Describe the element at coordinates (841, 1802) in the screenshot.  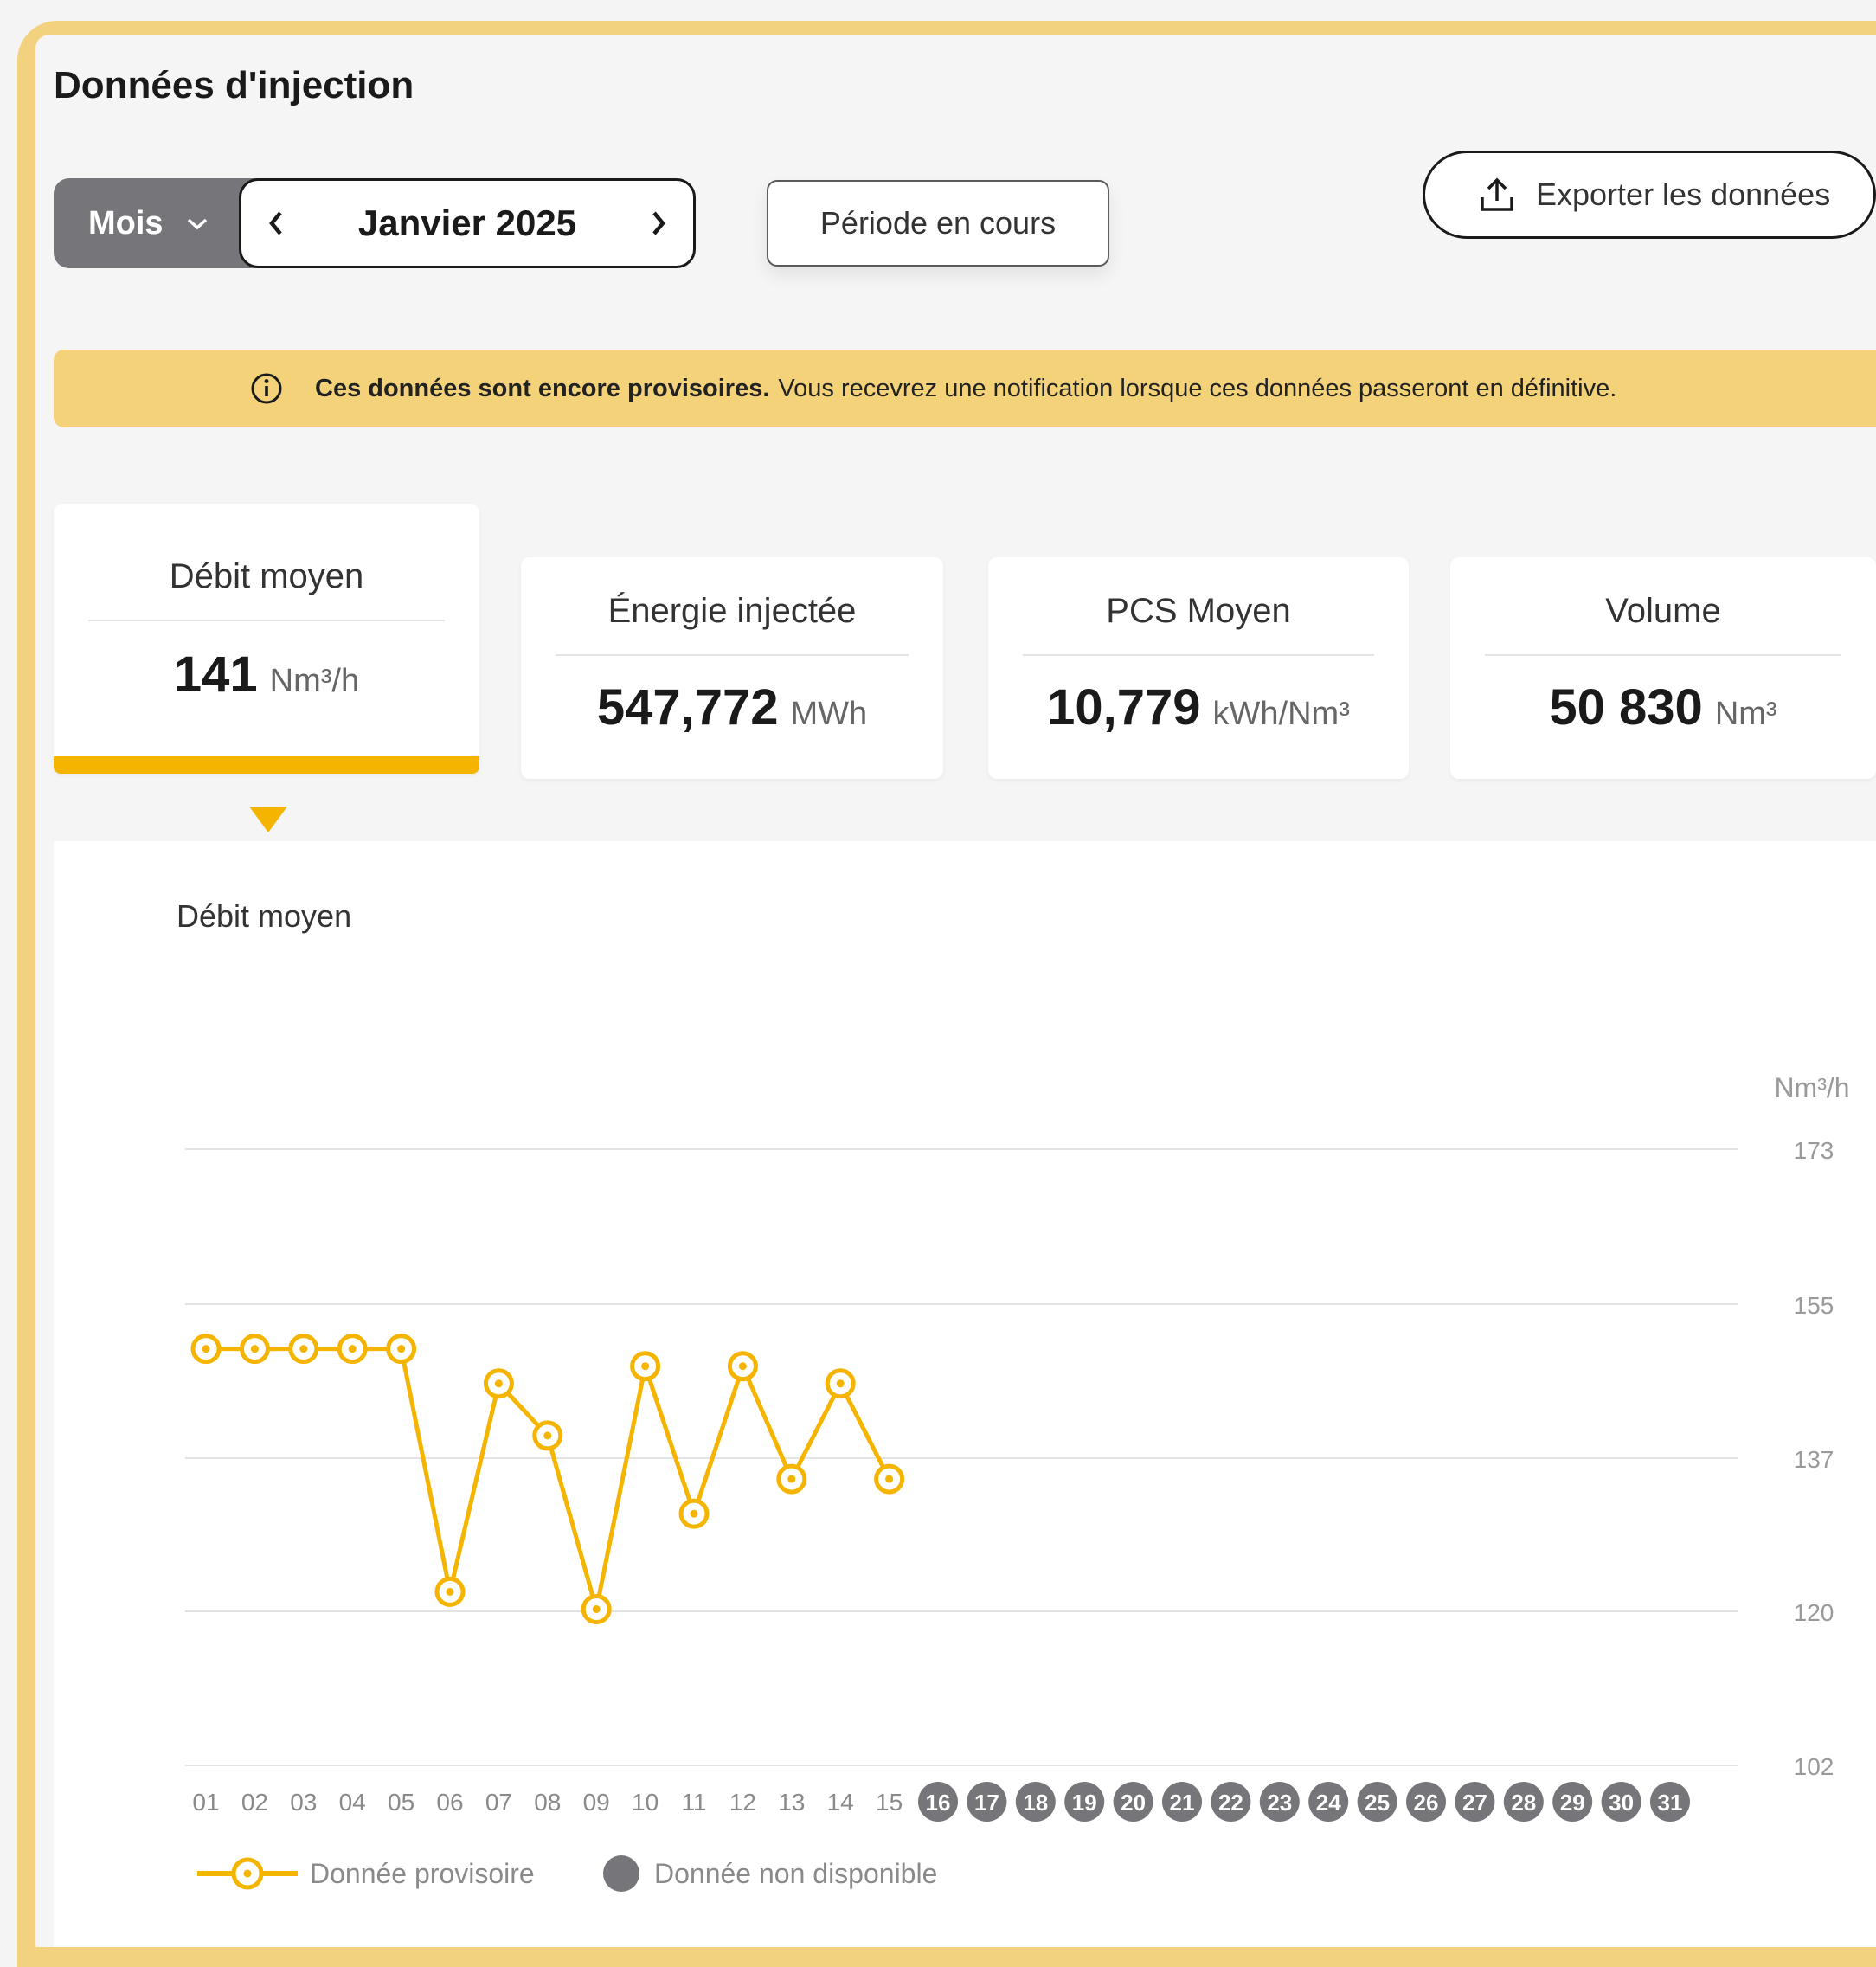
I see `x-tick-label: 14` at that location.